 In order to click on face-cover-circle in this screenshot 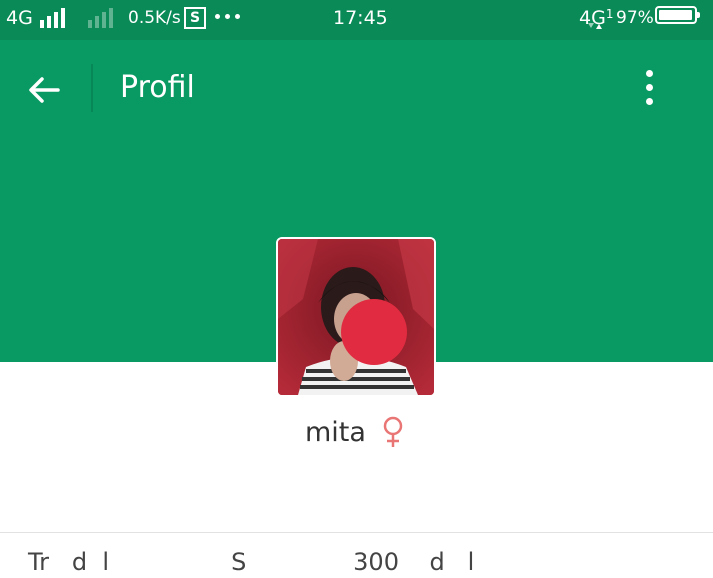, I will do `click(374, 332)`.